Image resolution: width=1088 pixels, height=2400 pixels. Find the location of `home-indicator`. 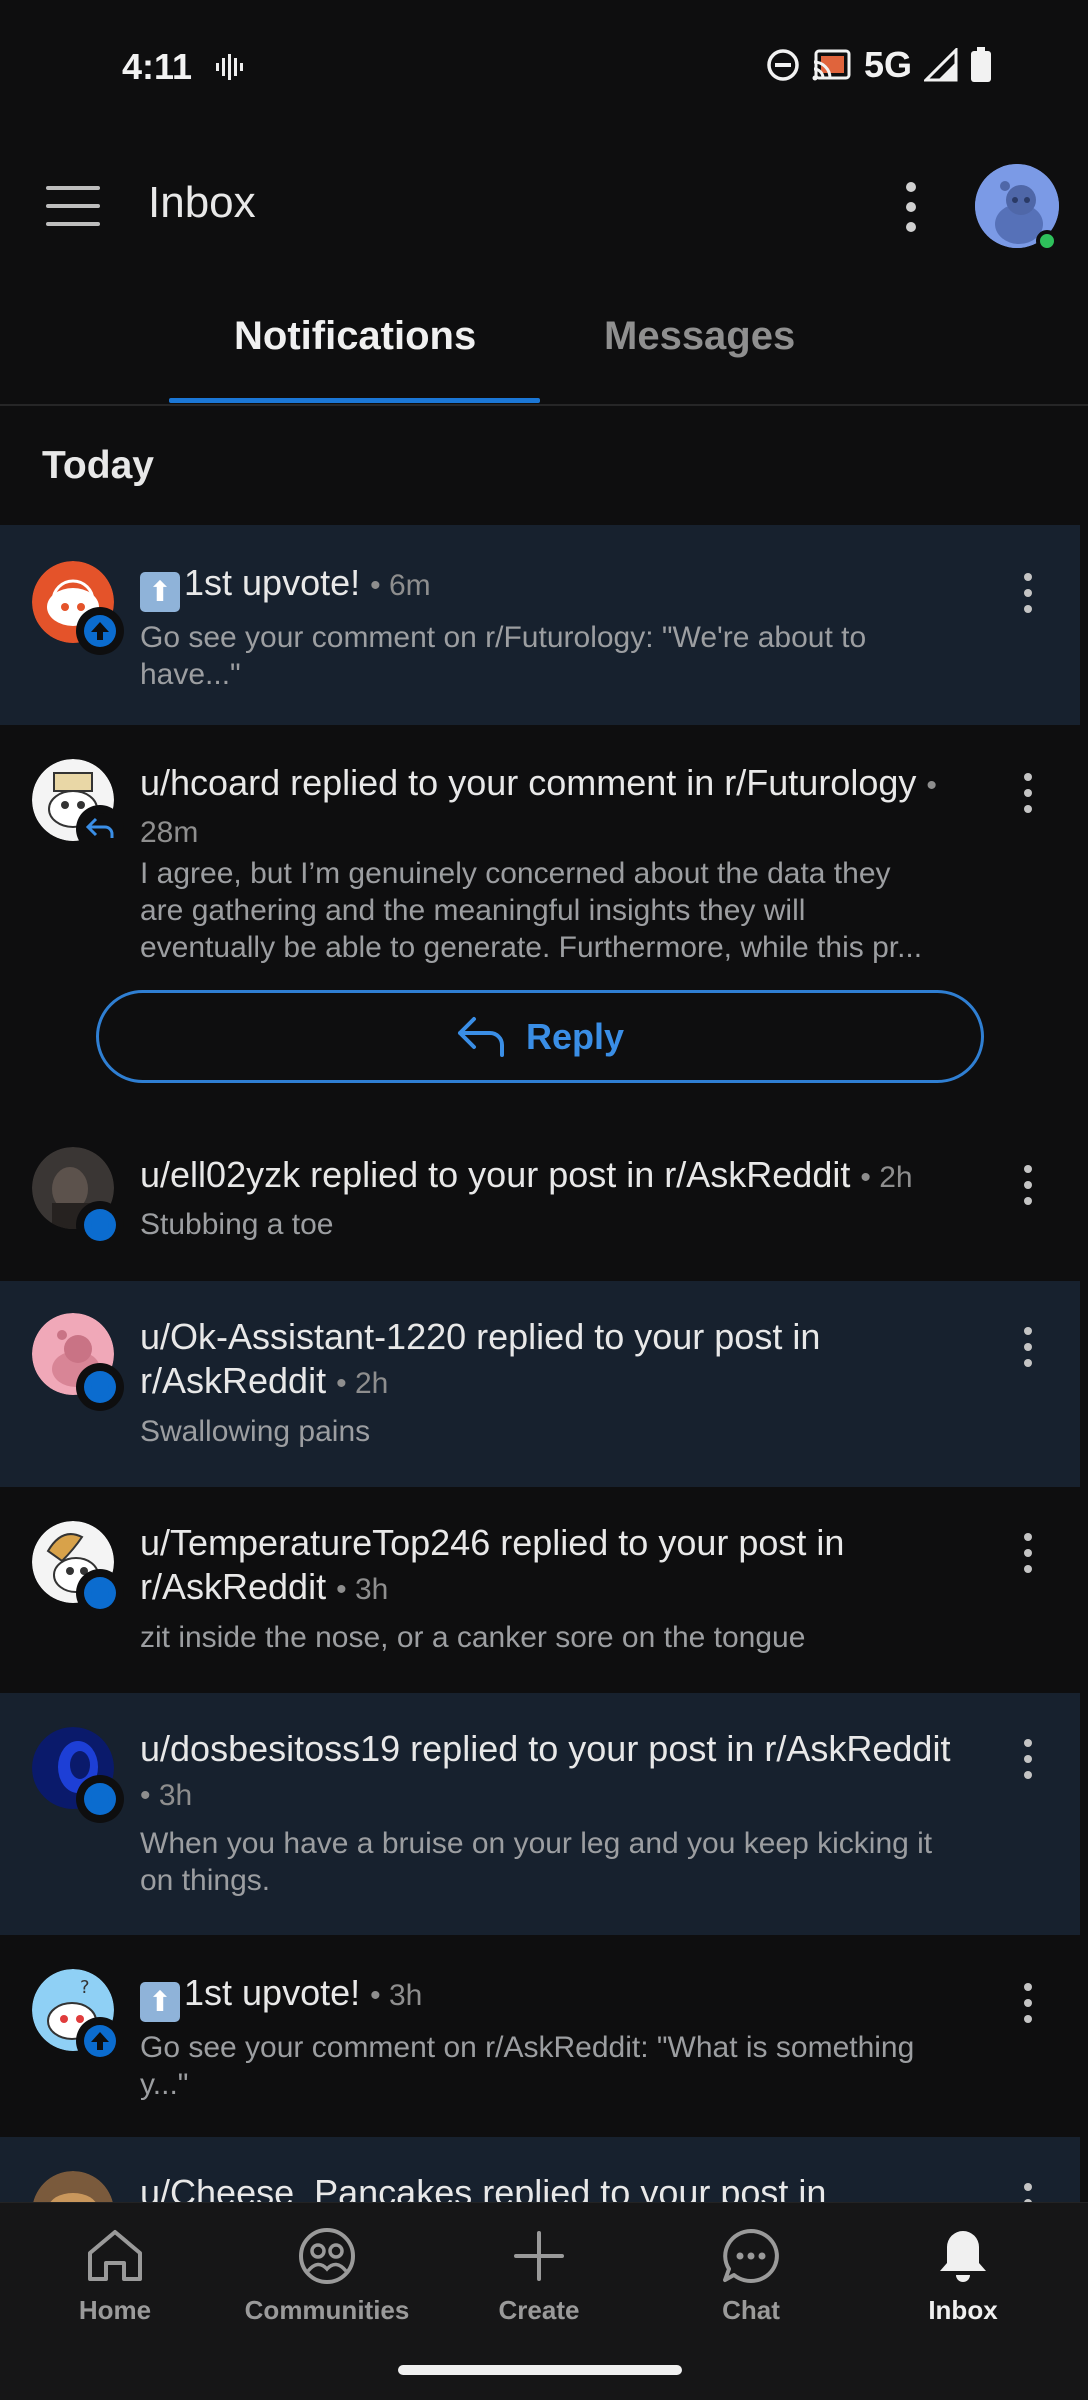

home-indicator is located at coordinates (540, 2370).